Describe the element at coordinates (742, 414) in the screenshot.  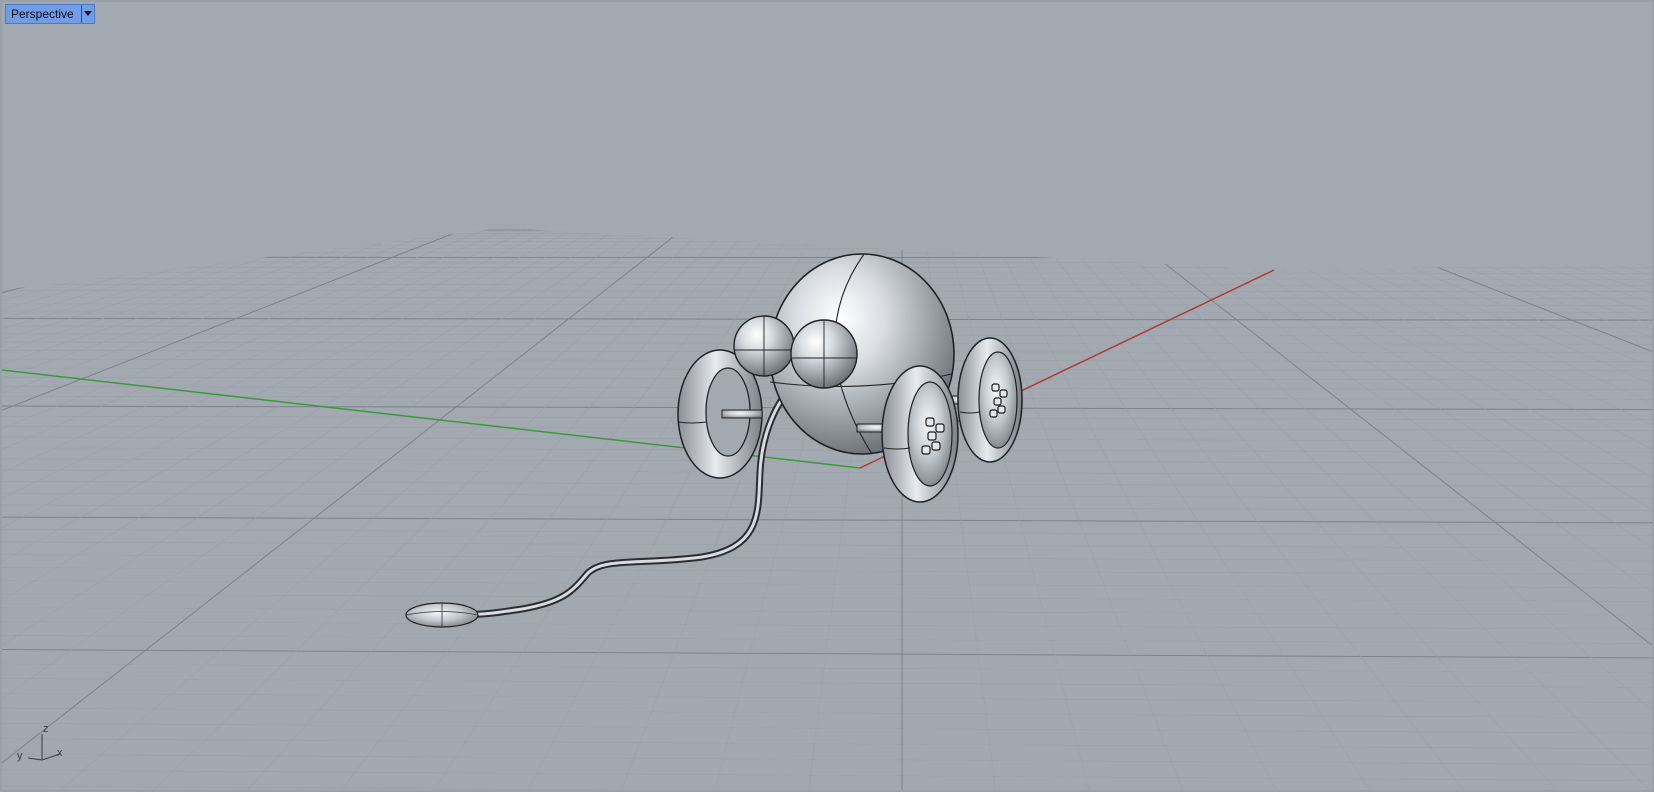
I see `axle-left` at that location.